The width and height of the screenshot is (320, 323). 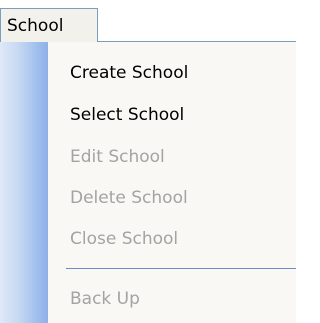 What do you see at coordinates (129, 73) in the screenshot?
I see `menu-item-create-school: Create School` at bounding box center [129, 73].